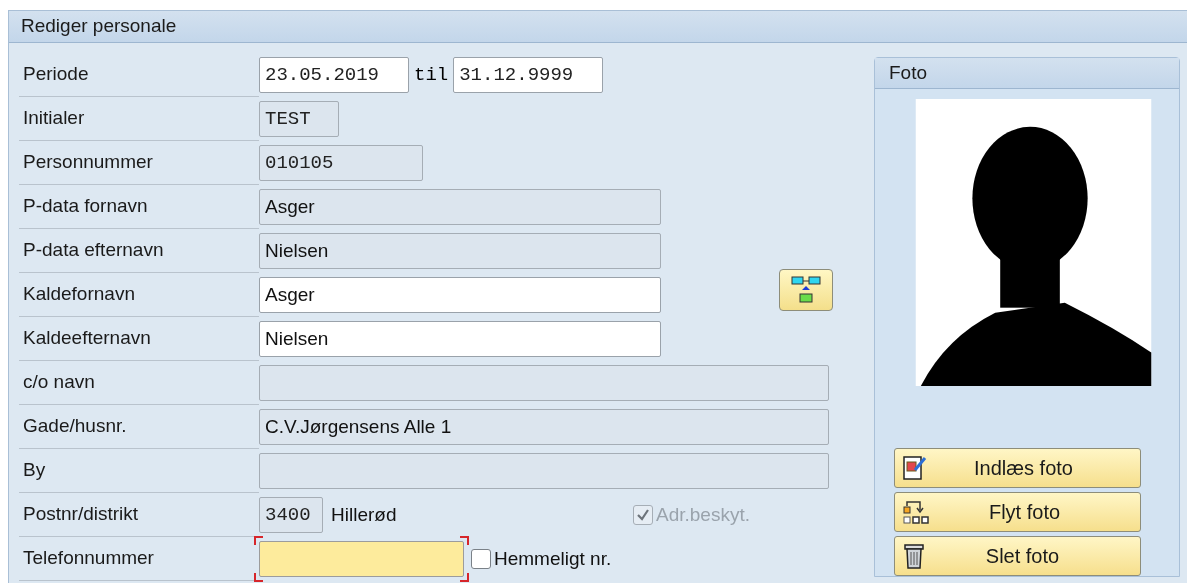 The height and width of the screenshot is (583, 1187). Describe the element at coordinates (553, 558) in the screenshot. I see `checkbox-label: Hemmeligt nr.` at that location.